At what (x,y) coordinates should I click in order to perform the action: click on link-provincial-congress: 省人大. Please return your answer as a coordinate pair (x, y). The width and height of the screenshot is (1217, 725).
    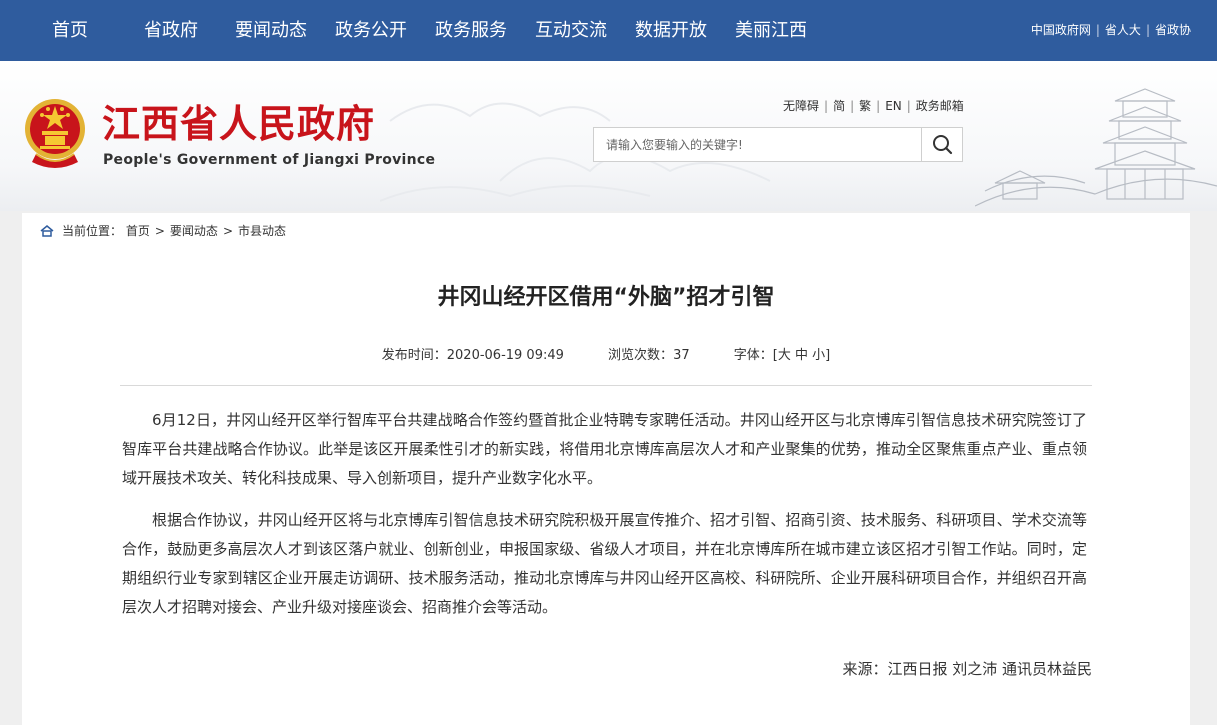
    Looking at the image, I should click on (1123, 30).